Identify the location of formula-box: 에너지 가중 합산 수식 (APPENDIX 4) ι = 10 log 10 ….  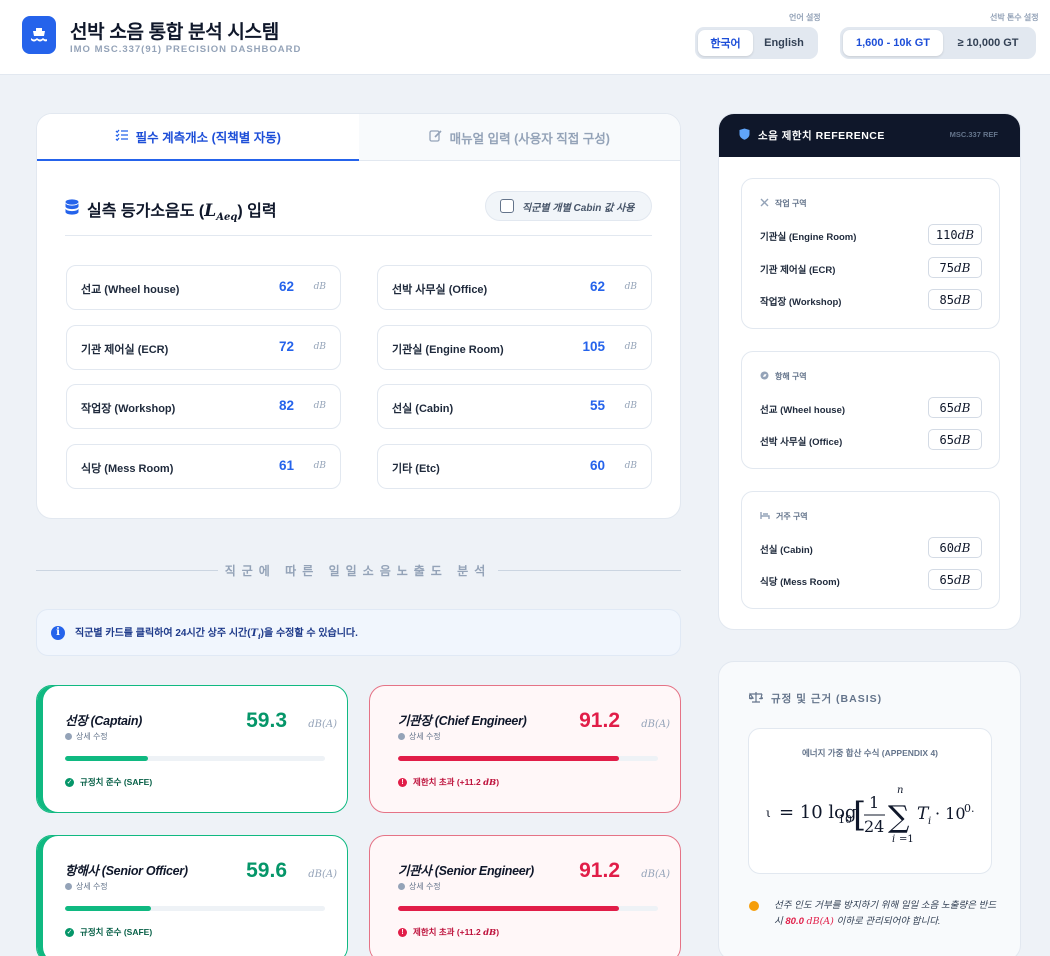
(870, 801).